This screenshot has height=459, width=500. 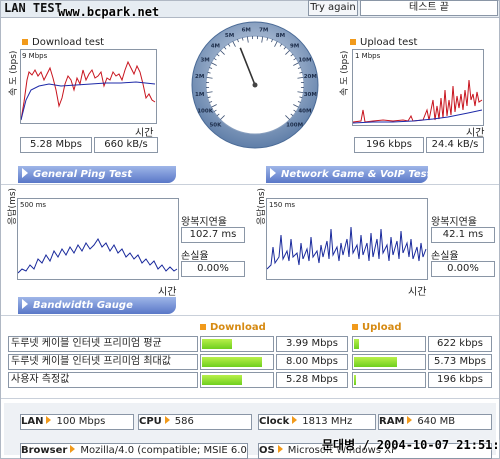 What do you see at coordinates (109, 12) in the screenshot?
I see `watermark-top: www.bcpark.net` at bounding box center [109, 12].